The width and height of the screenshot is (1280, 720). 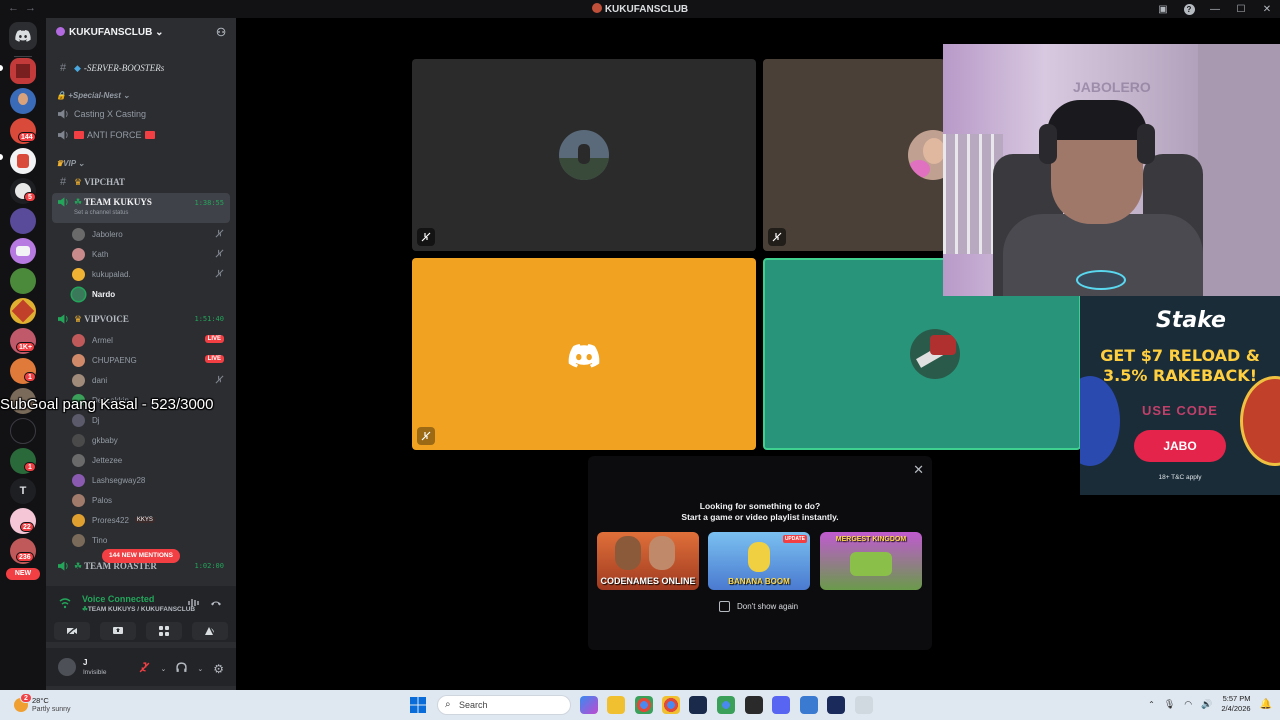 What do you see at coordinates (698, 705) in the screenshot?
I see `steam-icon` at bounding box center [698, 705].